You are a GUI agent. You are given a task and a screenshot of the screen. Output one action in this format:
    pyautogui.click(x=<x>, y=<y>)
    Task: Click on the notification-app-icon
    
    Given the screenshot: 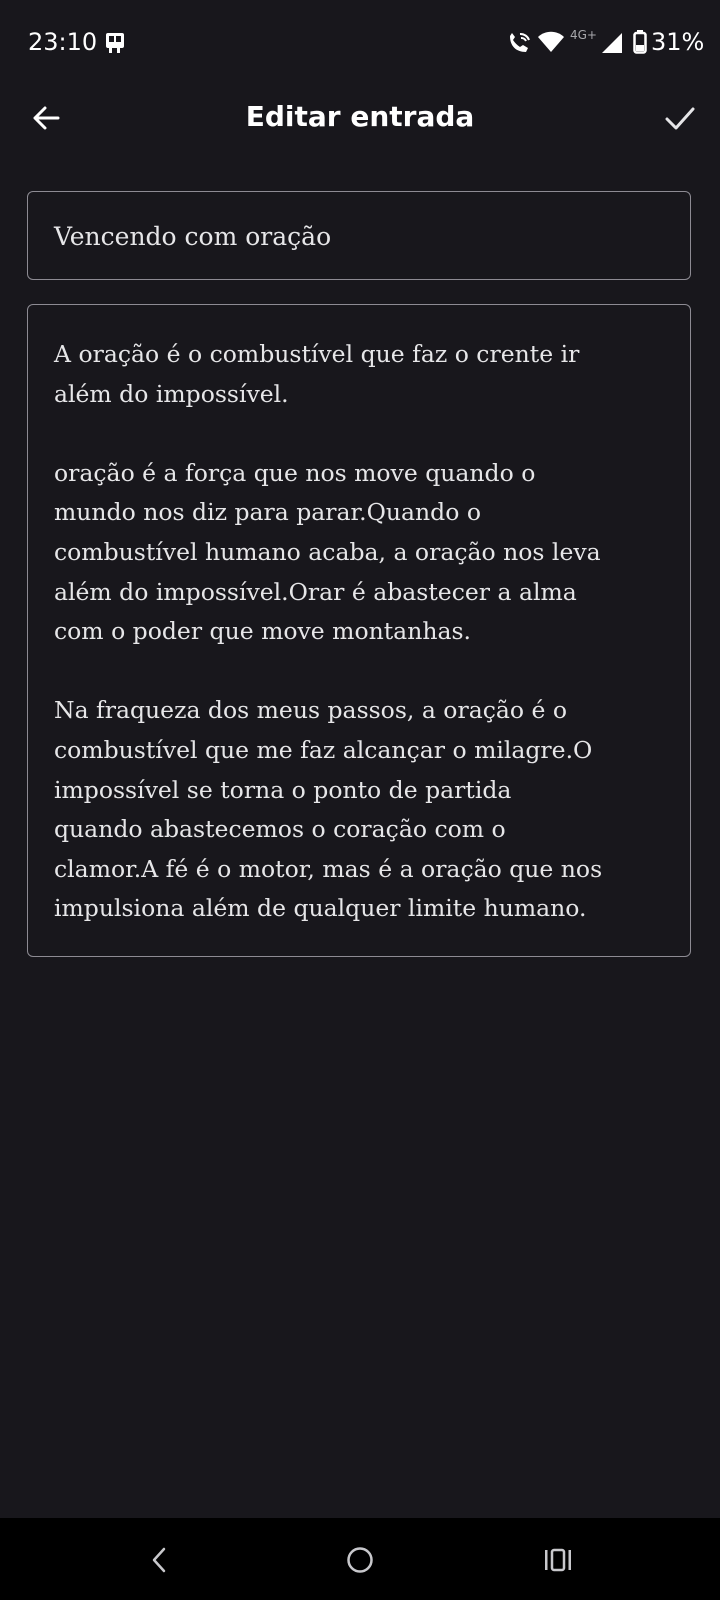 What is the action you would take?
    pyautogui.click(x=115, y=43)
    